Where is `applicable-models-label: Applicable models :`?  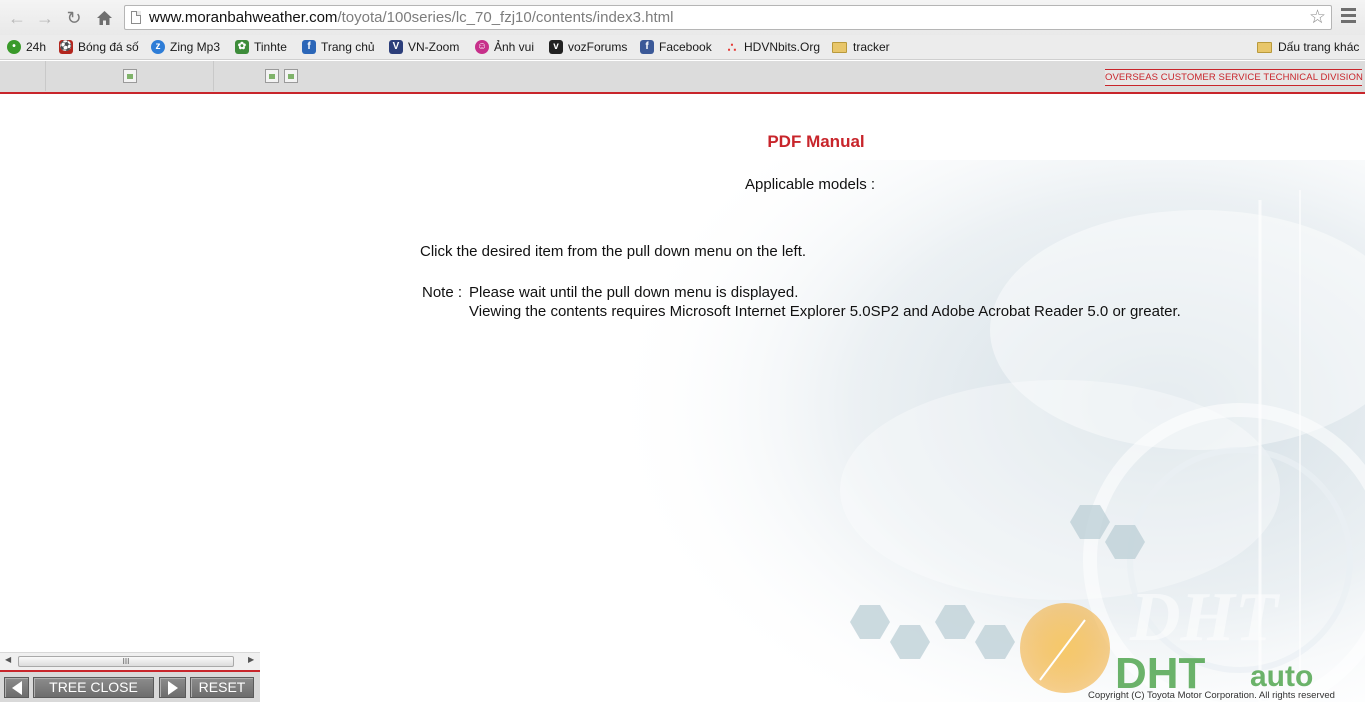
applicable-models-label: Applicable models : is located at coordinates (810, 184).